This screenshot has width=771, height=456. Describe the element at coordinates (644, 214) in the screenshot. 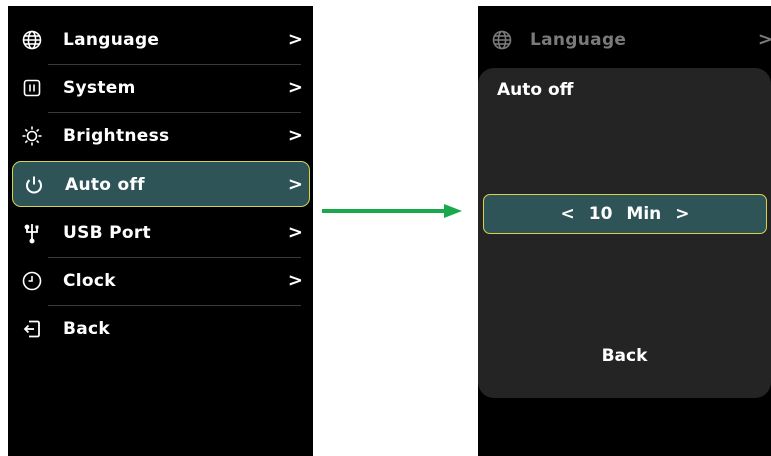

I see `auto-off-unit: Min` at that location.